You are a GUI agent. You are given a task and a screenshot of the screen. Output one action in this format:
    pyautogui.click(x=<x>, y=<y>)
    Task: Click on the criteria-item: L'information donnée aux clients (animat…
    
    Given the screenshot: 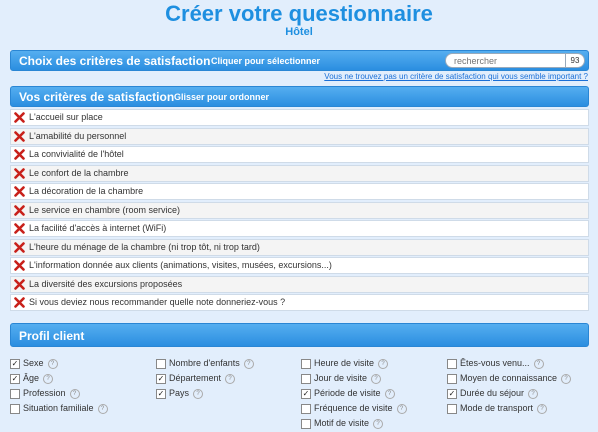 What is the action you would take?
    pyautogui.click(x=299, y=265)
    